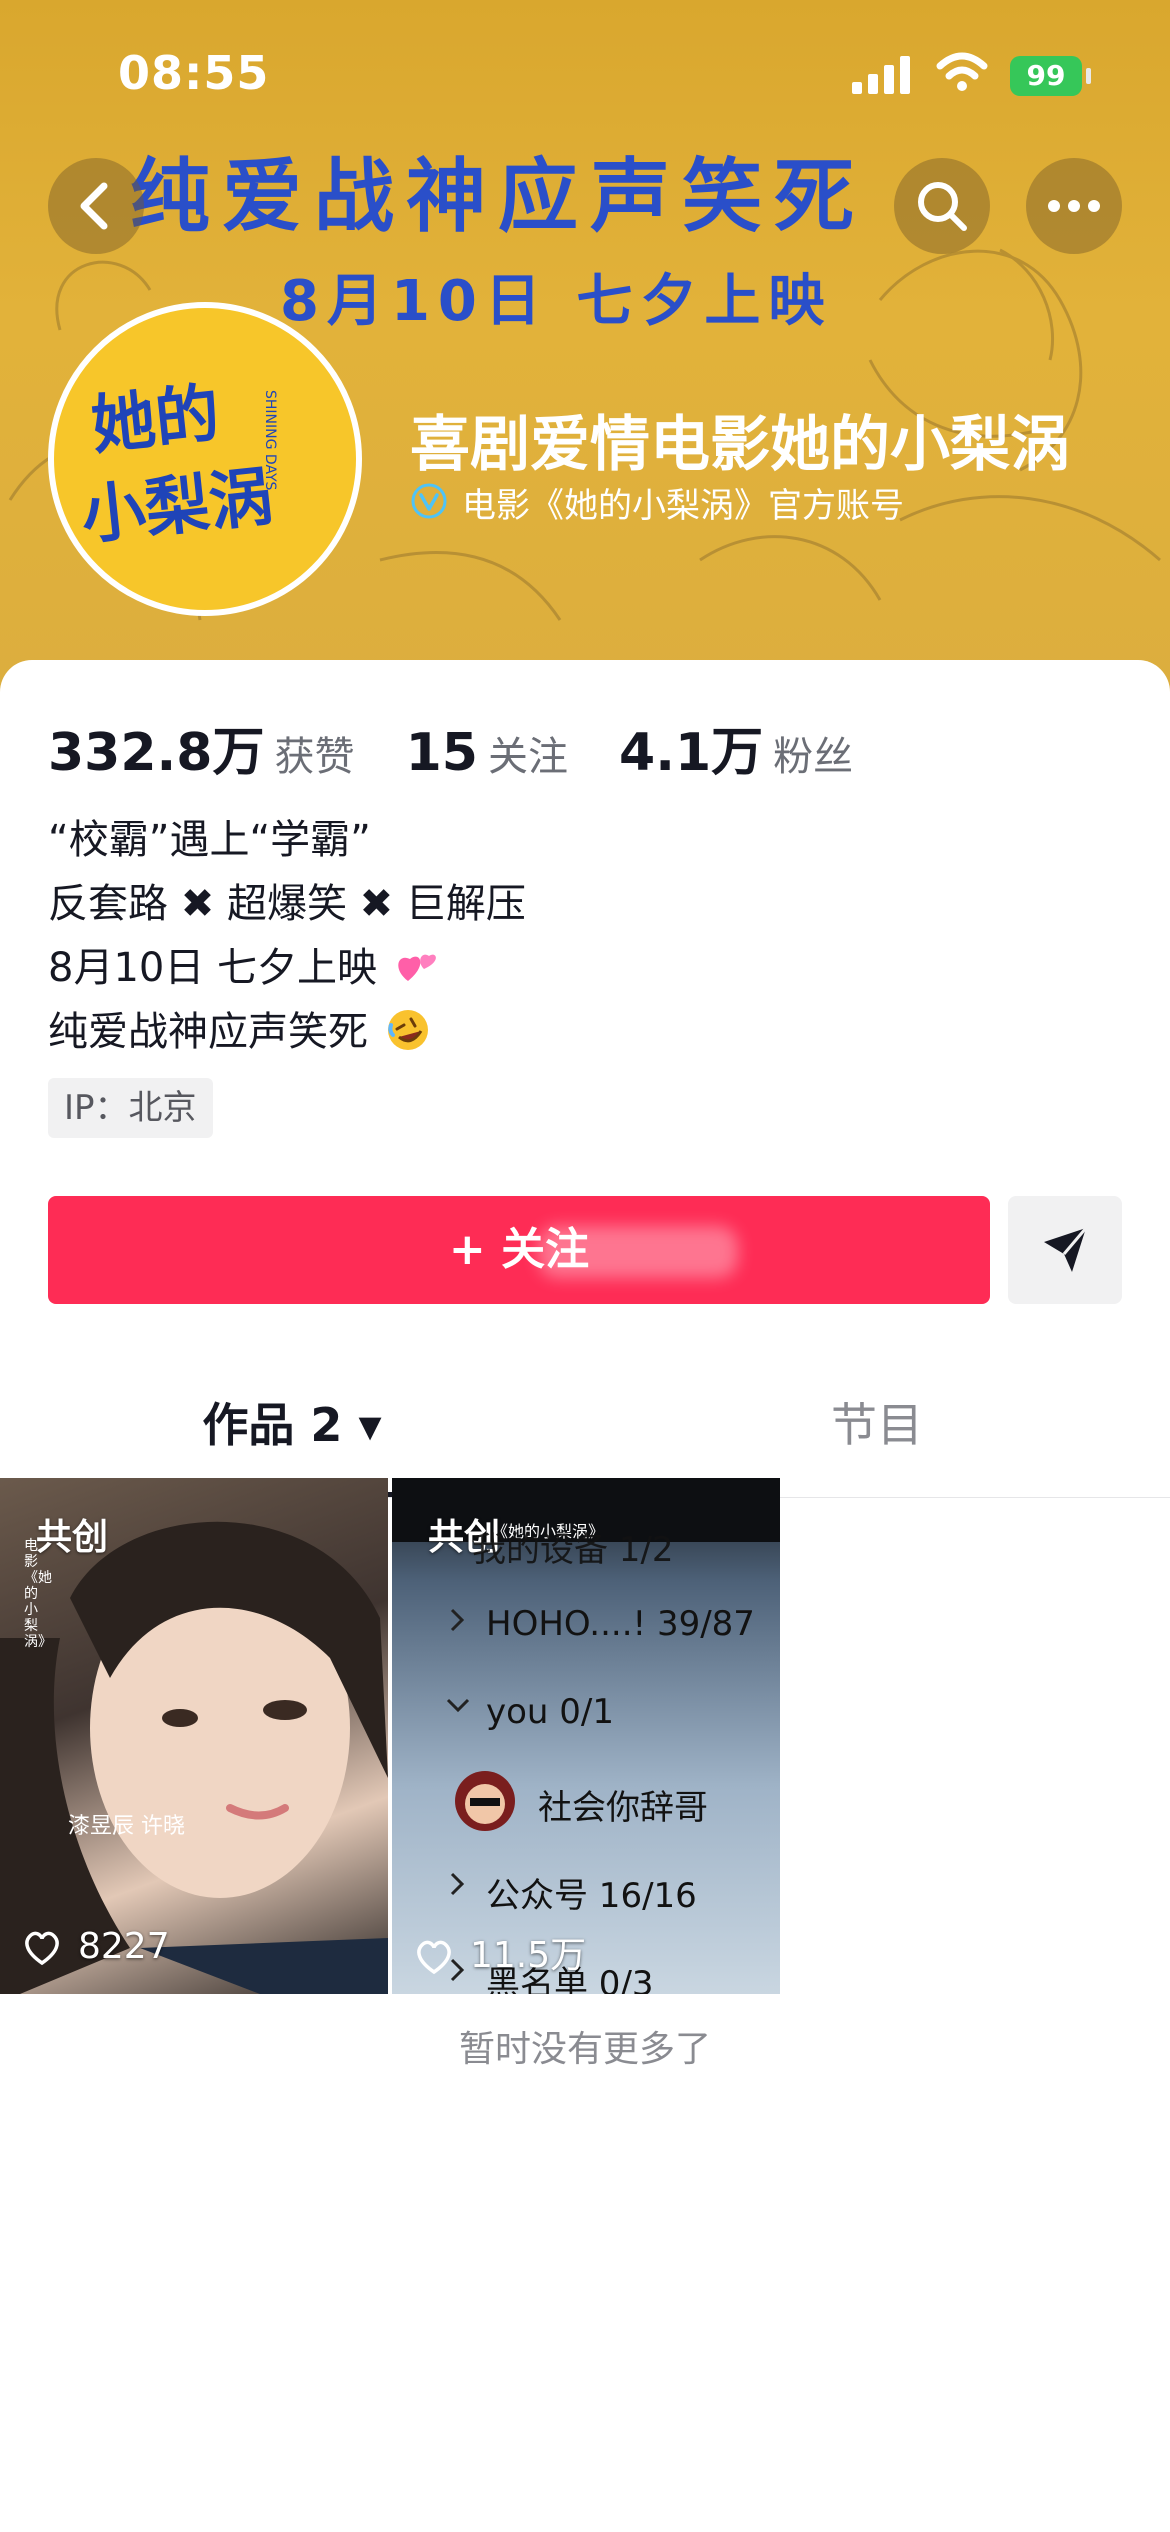  Describe the element at coordinates (130, 1108) in the screenshot. I see `ip-location-tag: IP：北京` at that location.